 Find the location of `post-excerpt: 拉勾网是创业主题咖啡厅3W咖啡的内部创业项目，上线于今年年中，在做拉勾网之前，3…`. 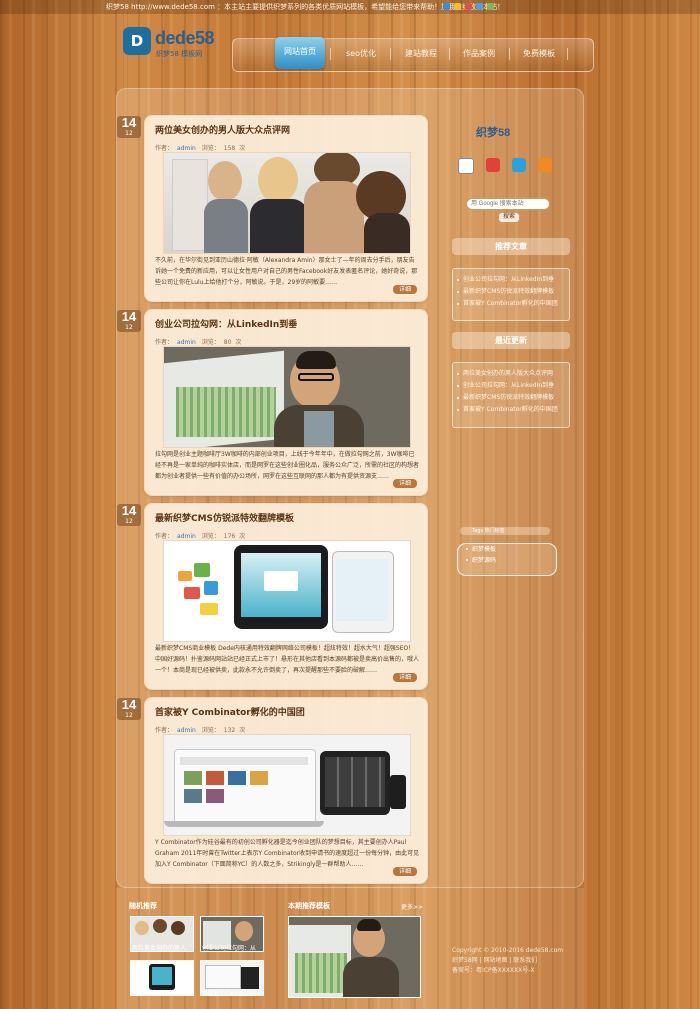

post-excerpt: 拉勾网是创业主题咖啡厅3W咖啡的内部创业项目，上线于今年年中，在做拉勾网之前，3… is located at coordinates (287, 465).